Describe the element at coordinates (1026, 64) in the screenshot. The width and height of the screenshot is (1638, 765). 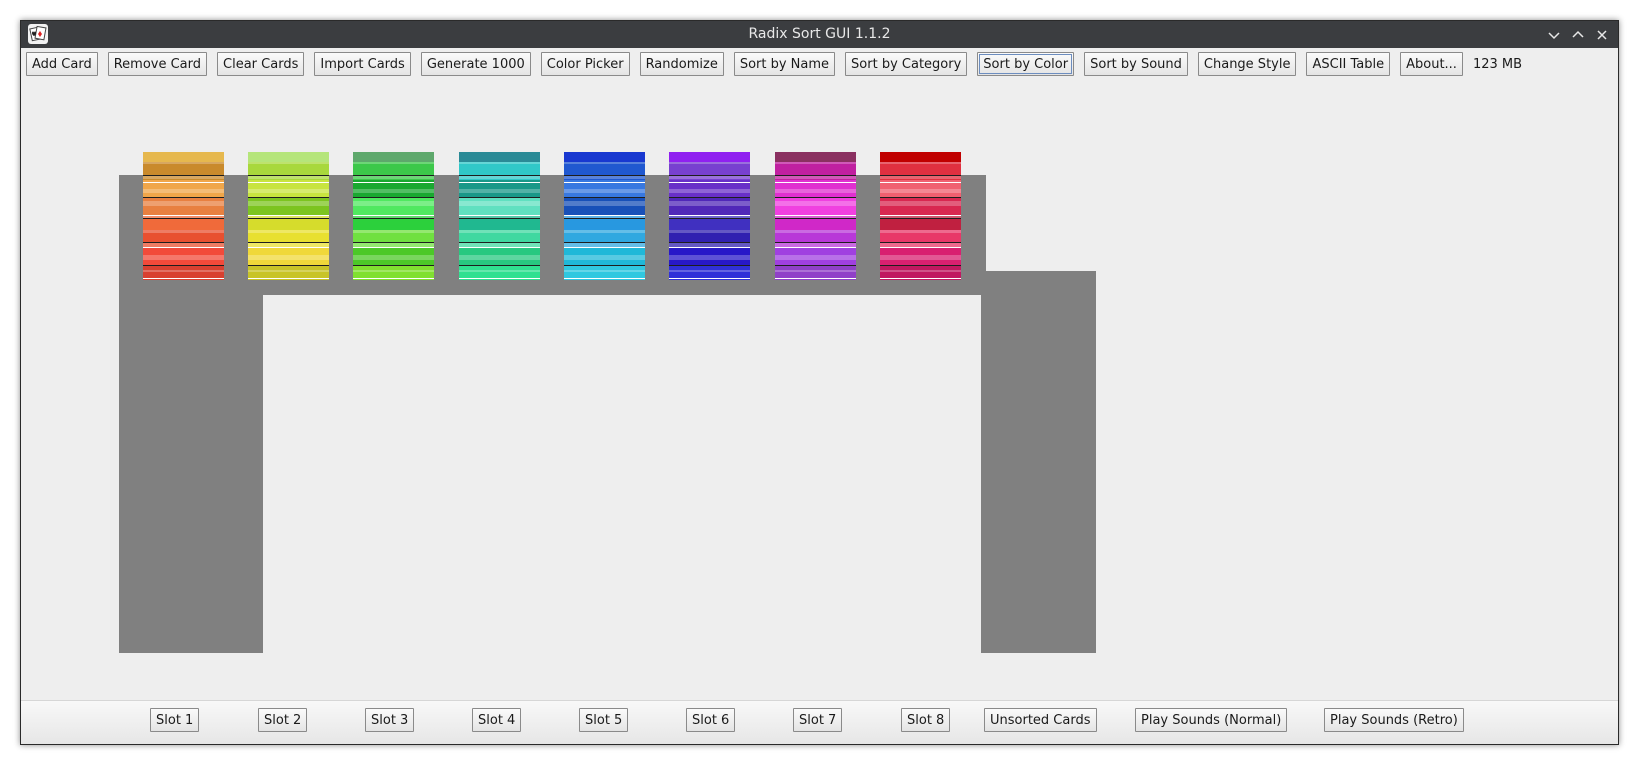
I see `sort-by-color-button: Sort by Color` at that location.